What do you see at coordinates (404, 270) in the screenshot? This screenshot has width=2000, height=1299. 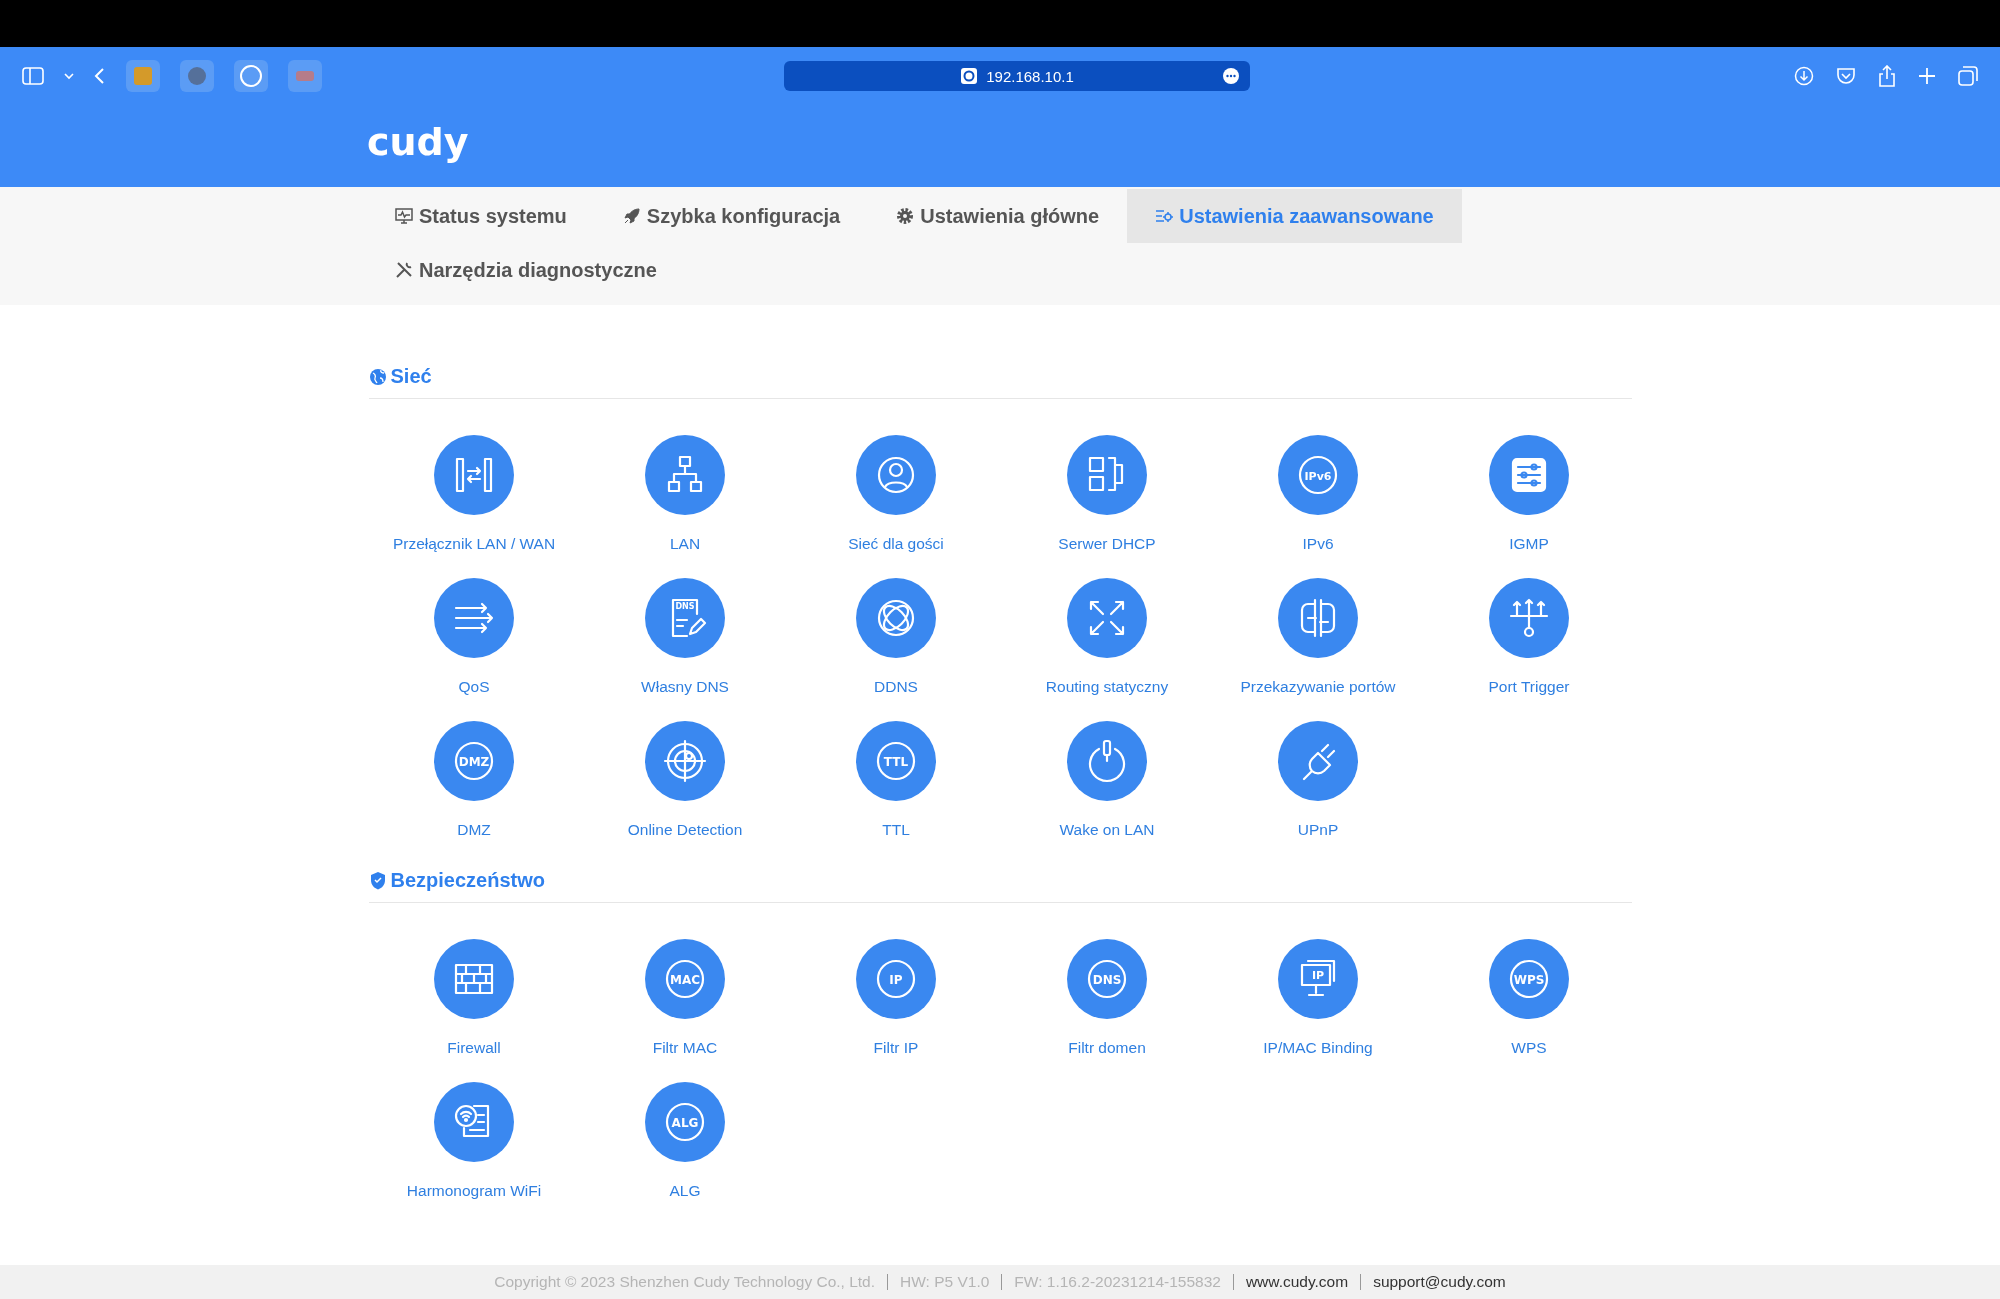 I see `tools-icon` at bounding box center [404, 270].